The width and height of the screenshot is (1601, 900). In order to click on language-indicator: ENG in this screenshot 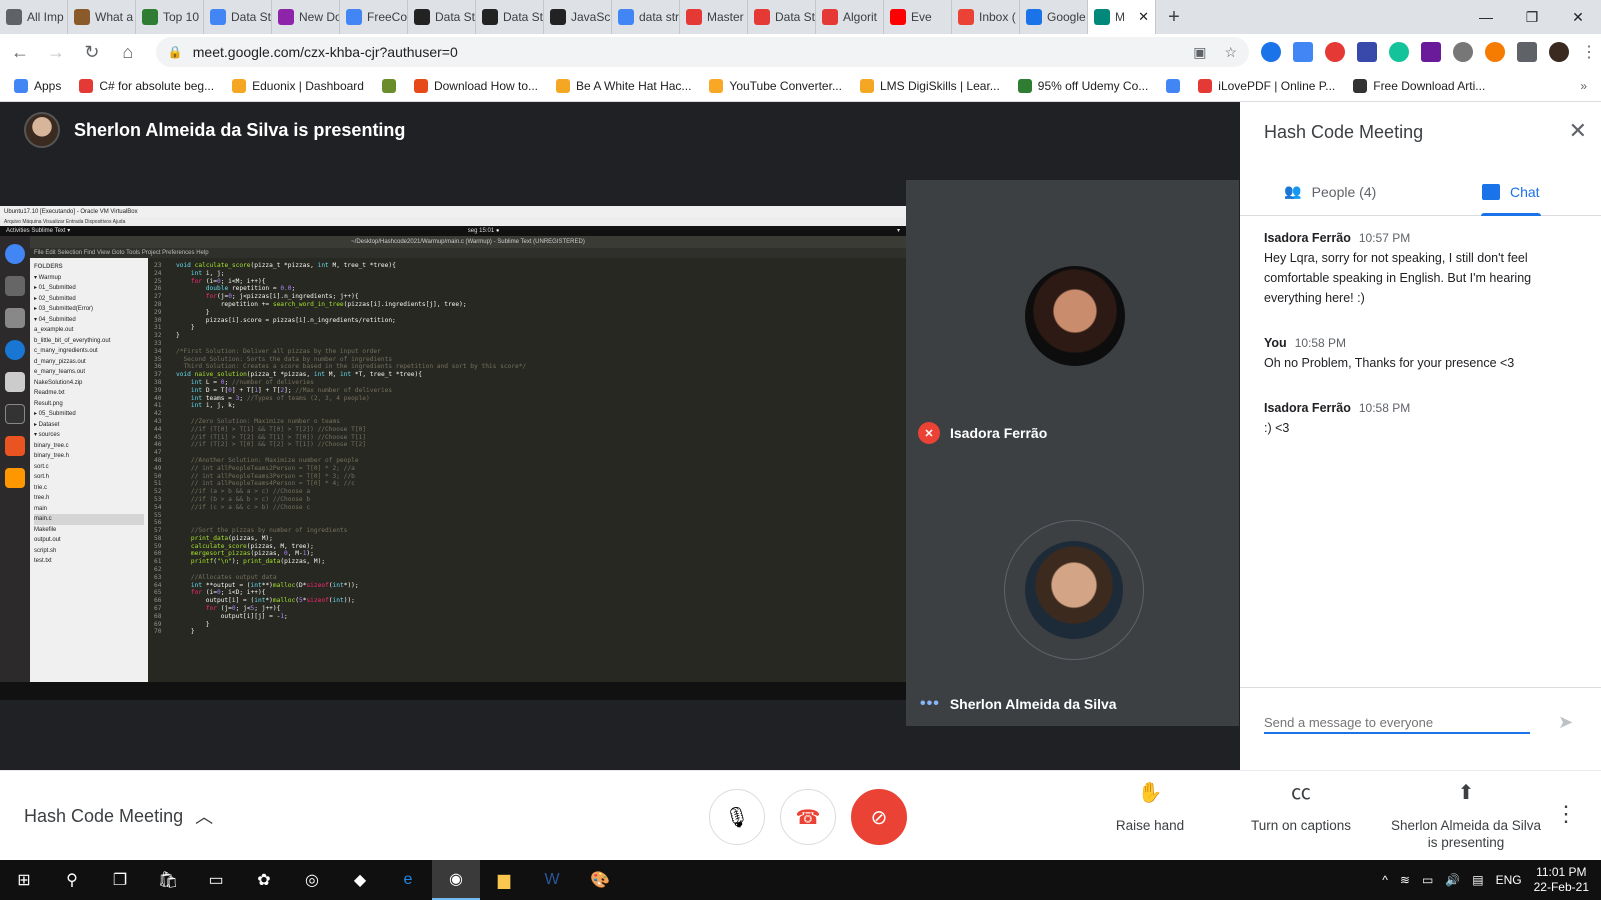, I will do `click(1509, 880)`.